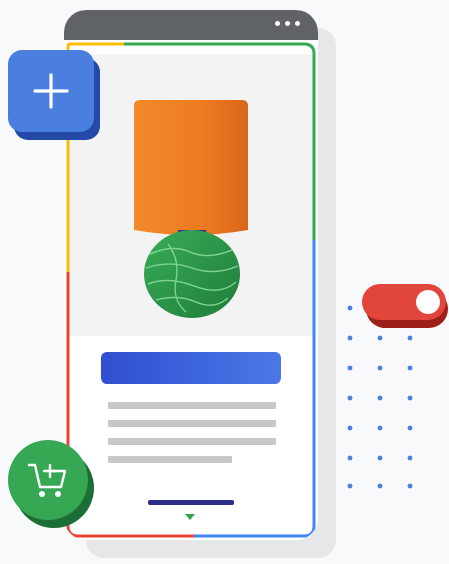 This screenshot has height=564, width=449. Describe the element at coordinates (191, 25) in the screenshot. I see `phone-status-bar` at that location.